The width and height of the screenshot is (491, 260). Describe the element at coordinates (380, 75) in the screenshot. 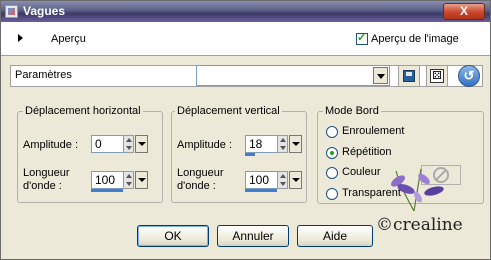

I see `chevron-down-icon` at that location.